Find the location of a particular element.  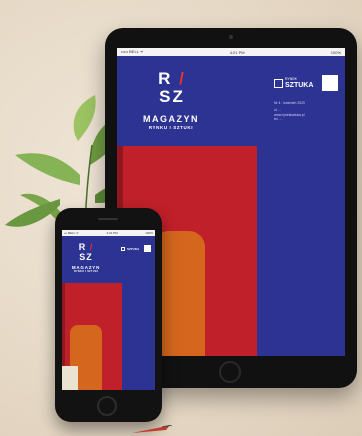

logo-slash: / is located at coordinates (182, 78).